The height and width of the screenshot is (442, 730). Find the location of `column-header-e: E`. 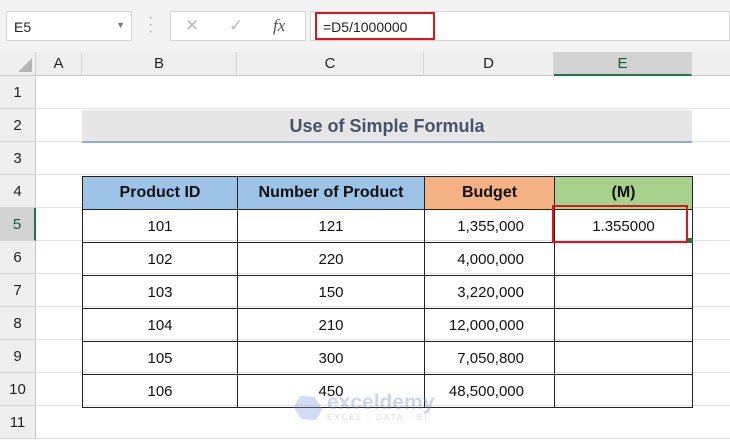

column-header-e: E is located at coordinates (623, 64).